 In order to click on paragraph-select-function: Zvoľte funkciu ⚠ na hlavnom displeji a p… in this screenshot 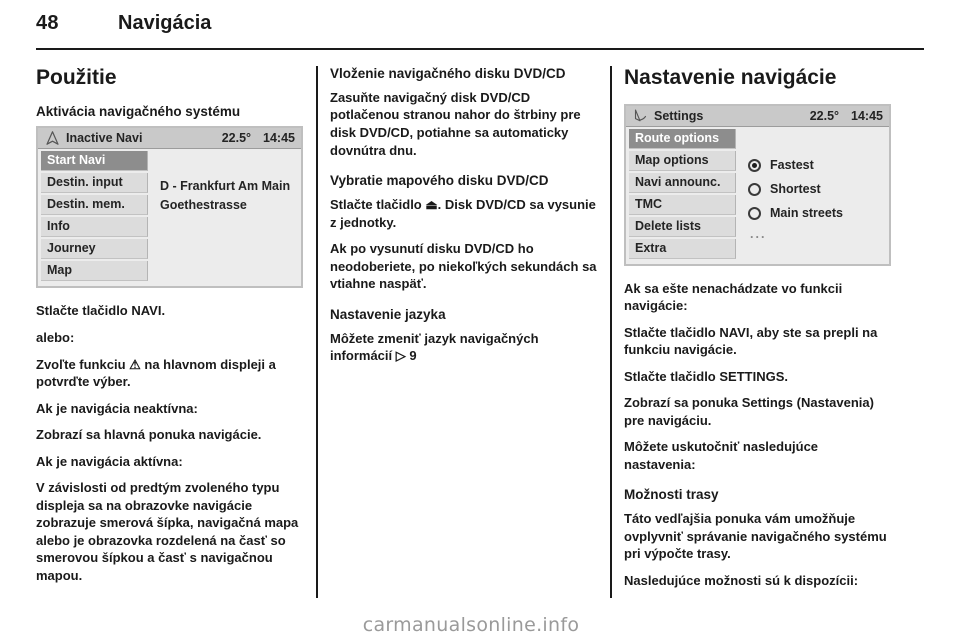, I will do `click(156, 373)`.